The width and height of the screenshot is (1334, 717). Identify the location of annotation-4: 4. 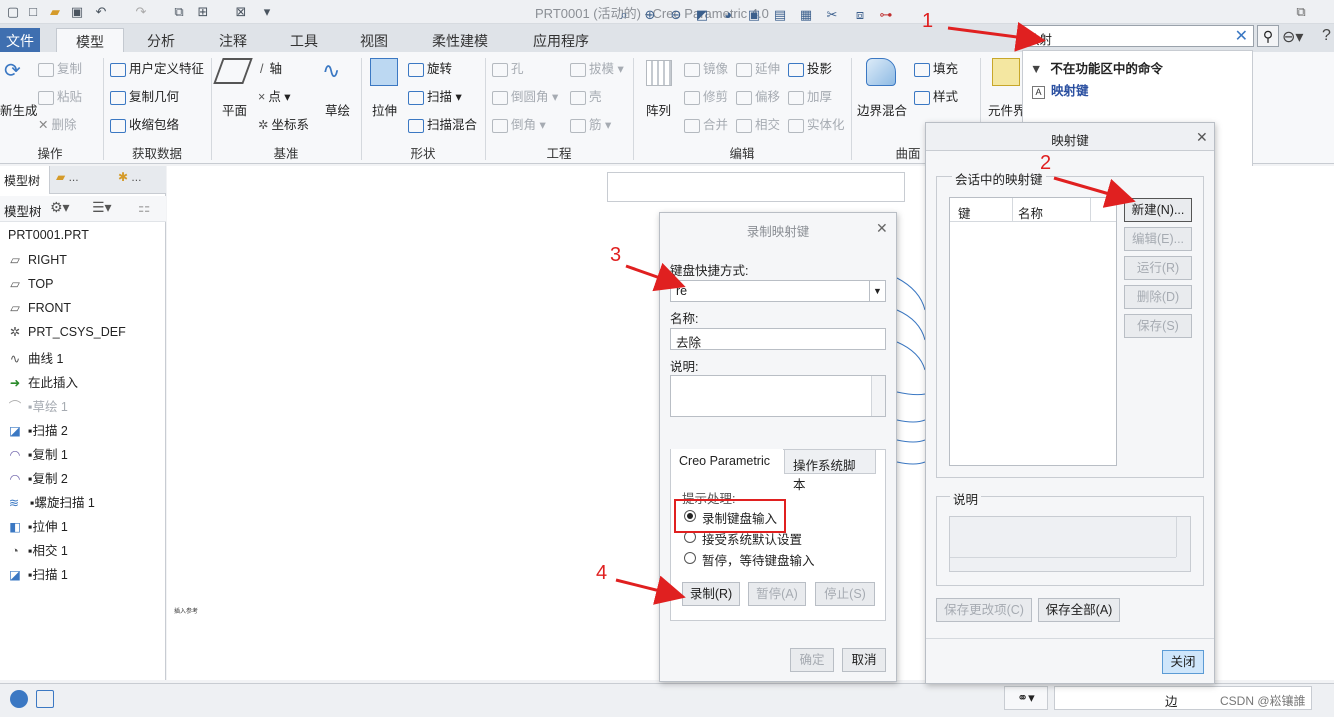
(602, 573).